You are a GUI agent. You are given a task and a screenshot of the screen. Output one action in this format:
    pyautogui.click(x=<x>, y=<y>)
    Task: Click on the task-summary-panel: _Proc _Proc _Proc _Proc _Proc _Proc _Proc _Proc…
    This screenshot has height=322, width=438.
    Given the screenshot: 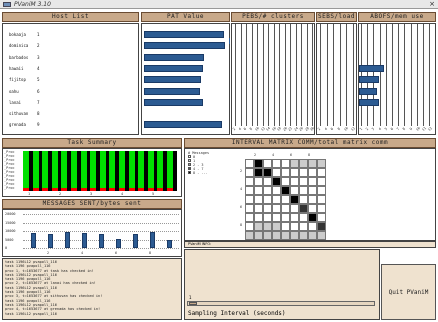 What is the action you would take?
    pyautogui.click(x=92, y=172)
    